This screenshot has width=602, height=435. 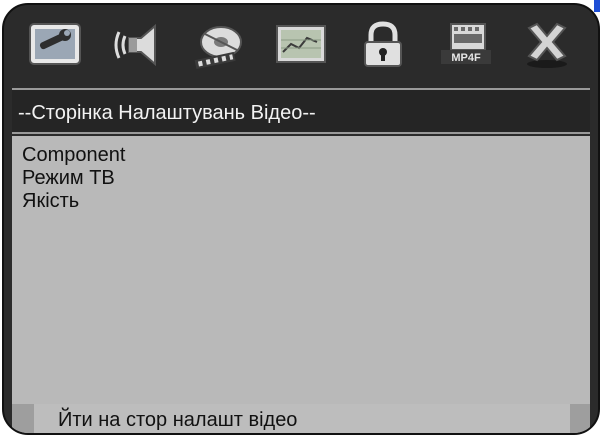 What do you see at coordinates (465, 45) in the screenshot?
I see `mp4-setup-icon: MP4F` at bounding box center [465, 45].